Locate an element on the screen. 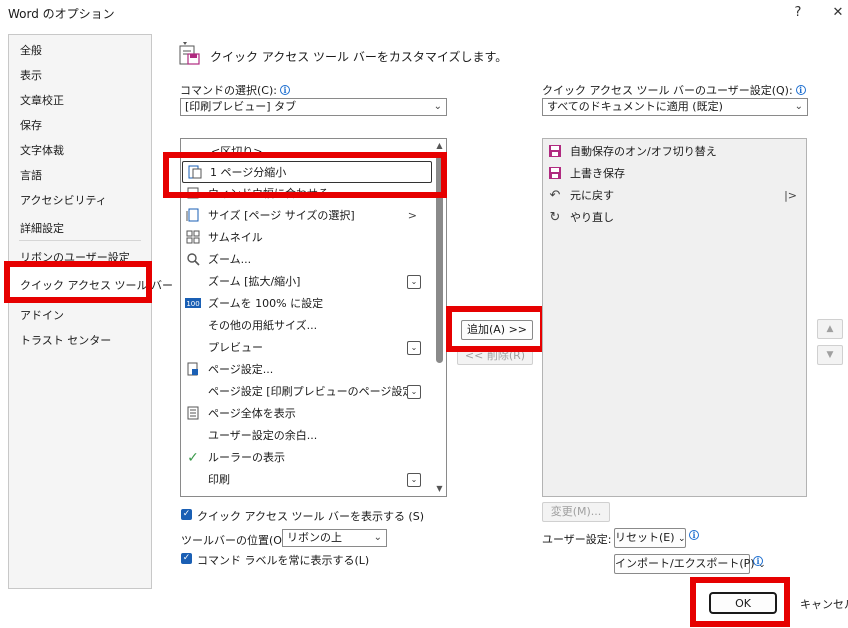 The height and width of the screenshot is (628, 848). commands-dropdown-value: [印刷プレビュー] タブ is located at coordinates (241, 106).